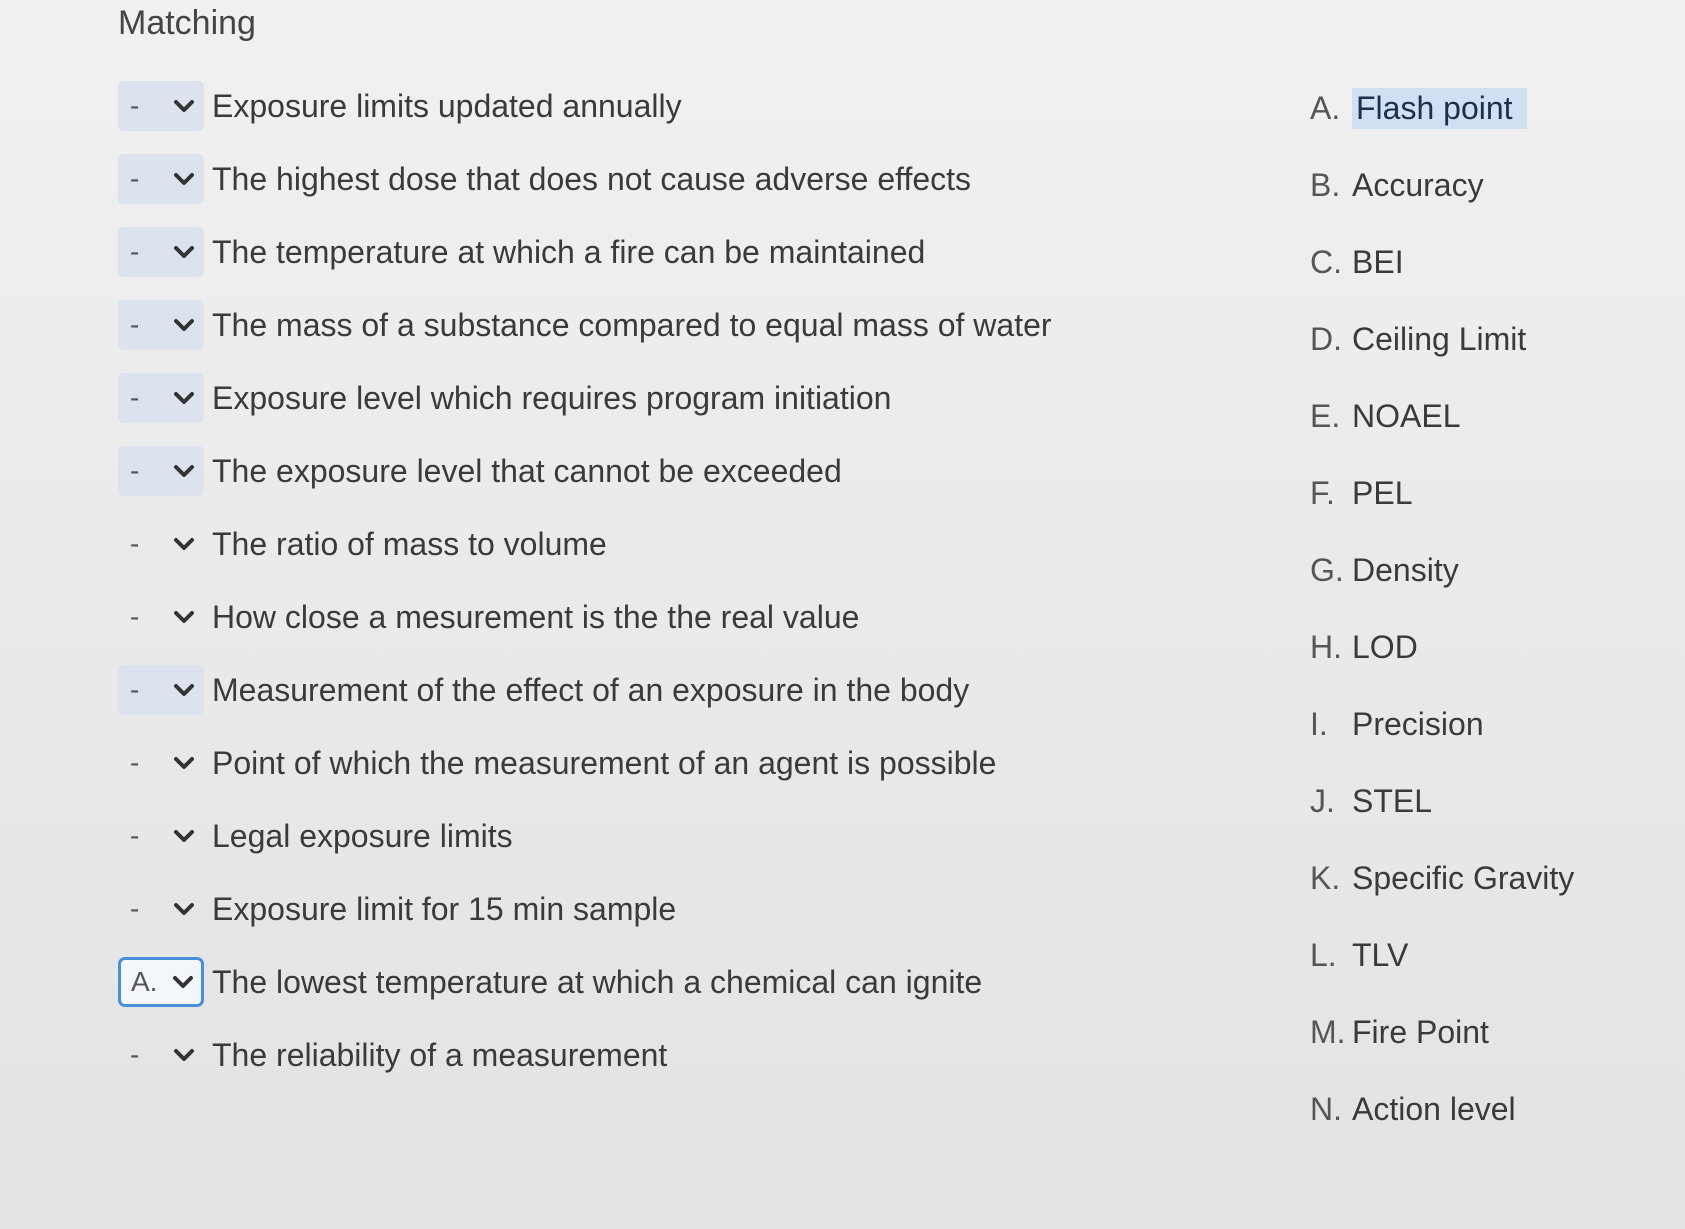 The width and height of the screenshot is (1685, 1229). Describe the element at coordinates (1385, 646) in the screenshot. I see `answer-text: LOD` at that location.